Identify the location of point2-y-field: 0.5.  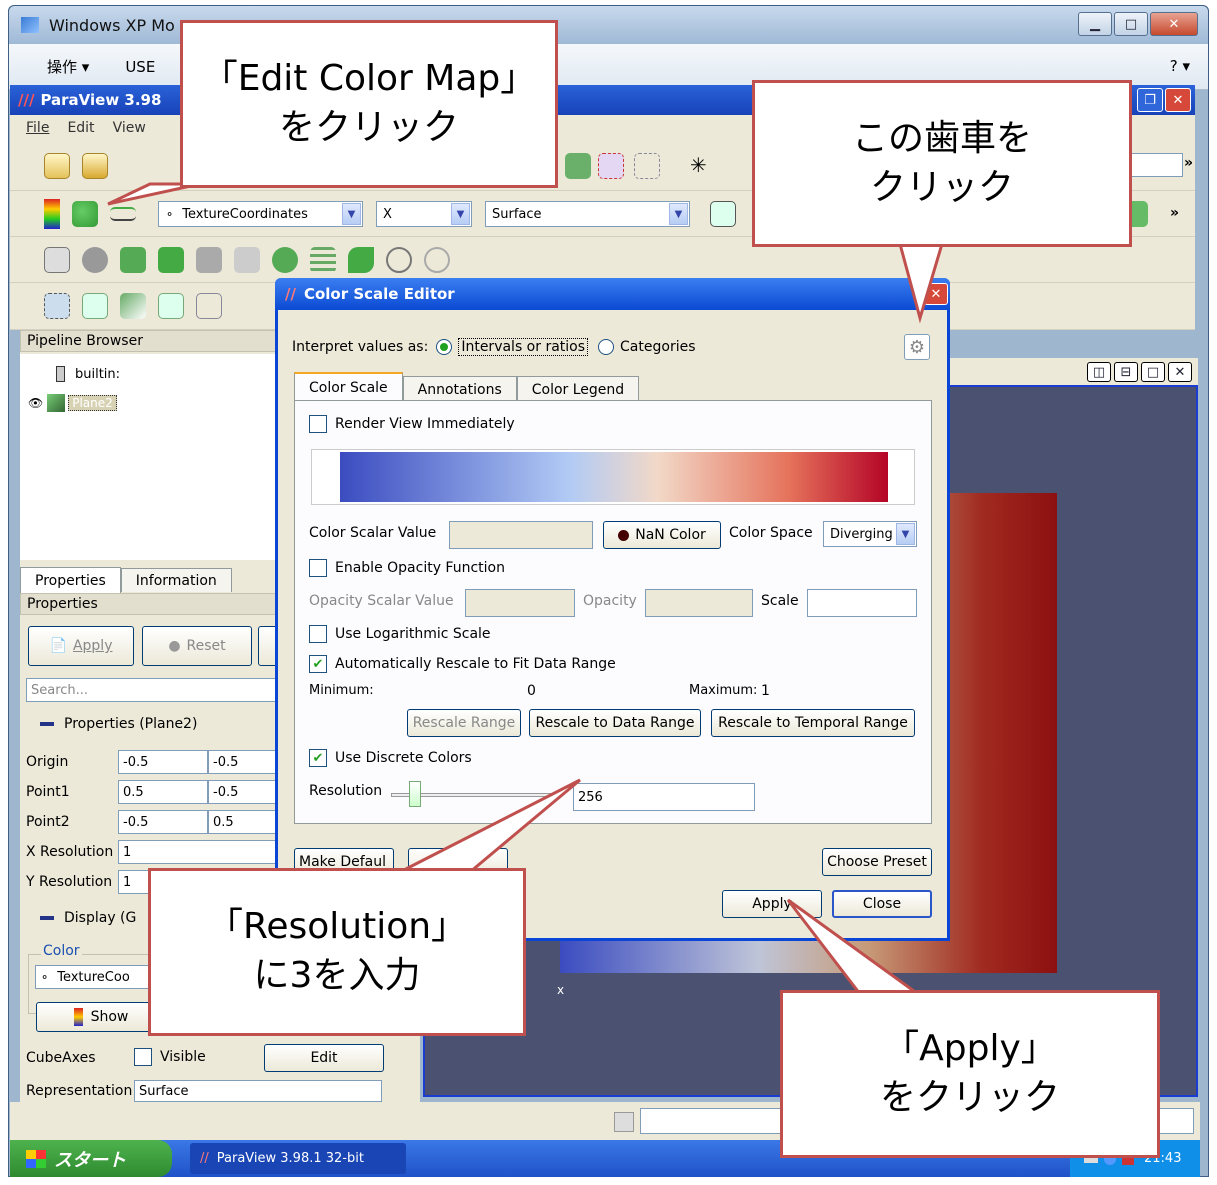
(243, 822).